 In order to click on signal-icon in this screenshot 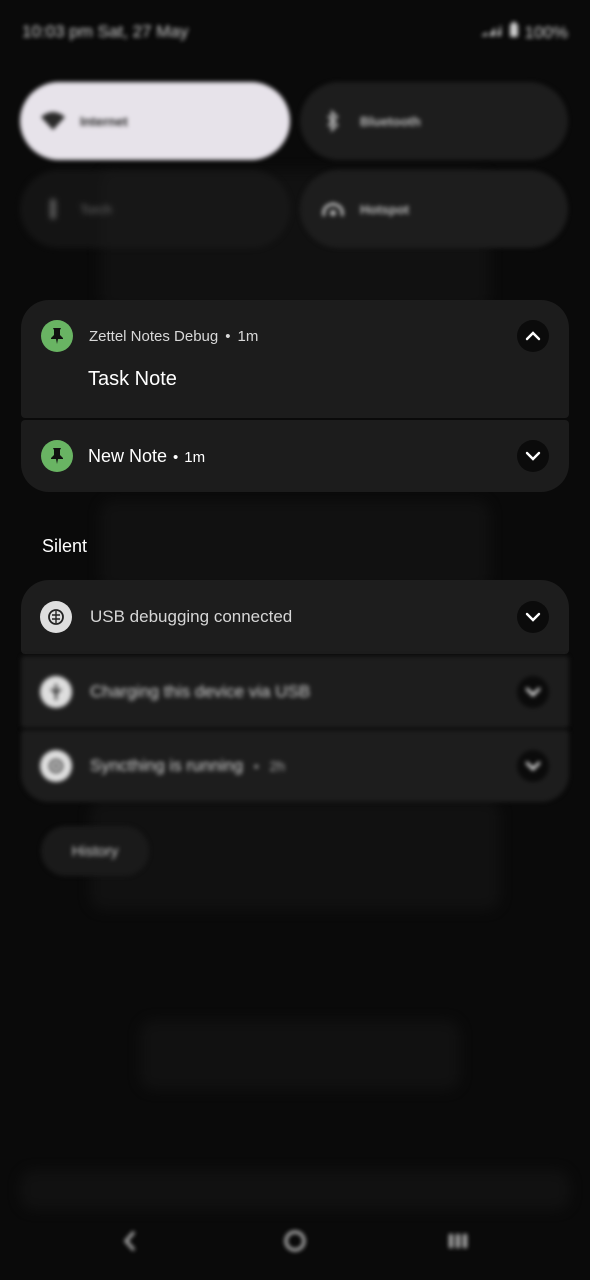, I will do `click(491, 32)`.